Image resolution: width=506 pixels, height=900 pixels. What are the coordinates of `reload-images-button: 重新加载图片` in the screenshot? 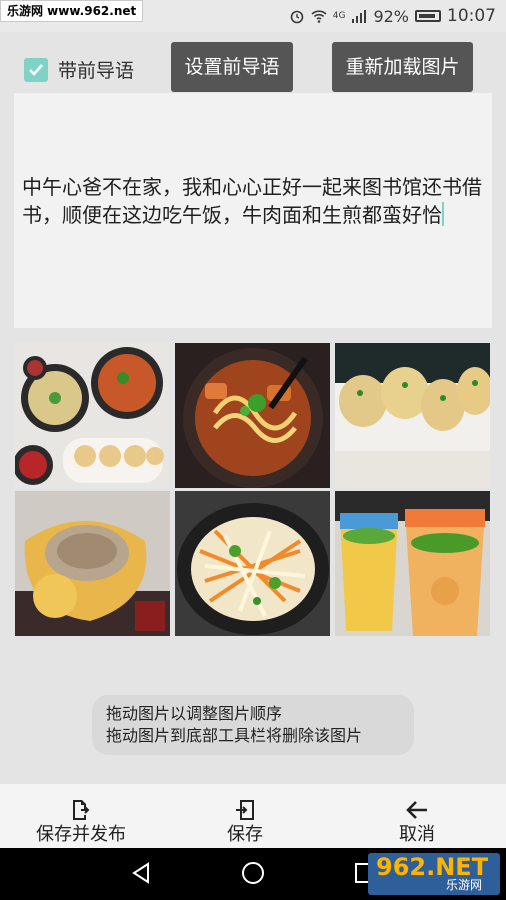 It's located at (402, 67).